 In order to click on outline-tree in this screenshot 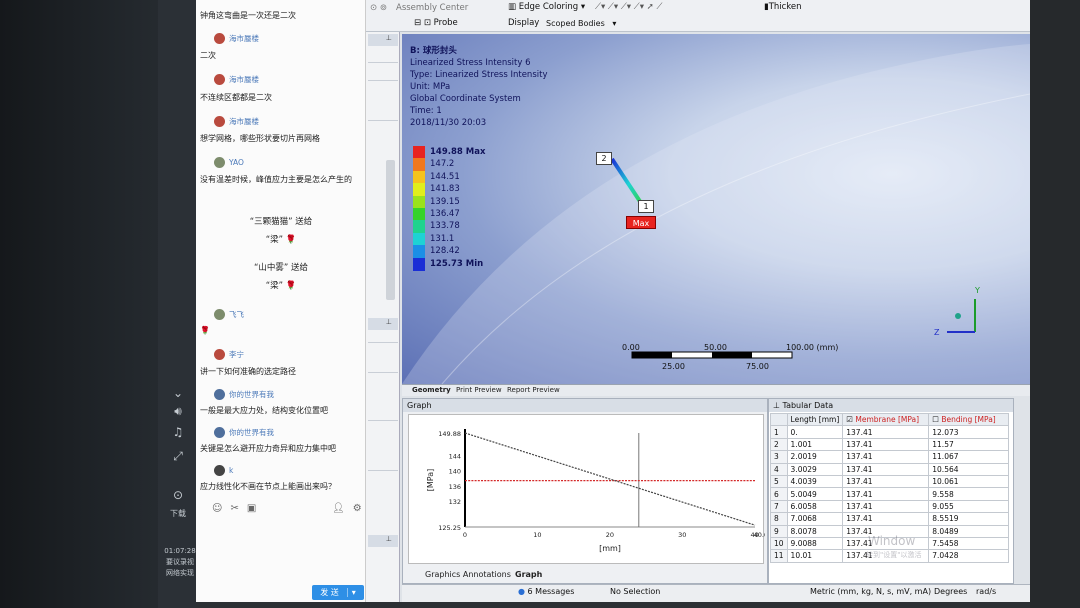, I will do `click(383, 317)`.